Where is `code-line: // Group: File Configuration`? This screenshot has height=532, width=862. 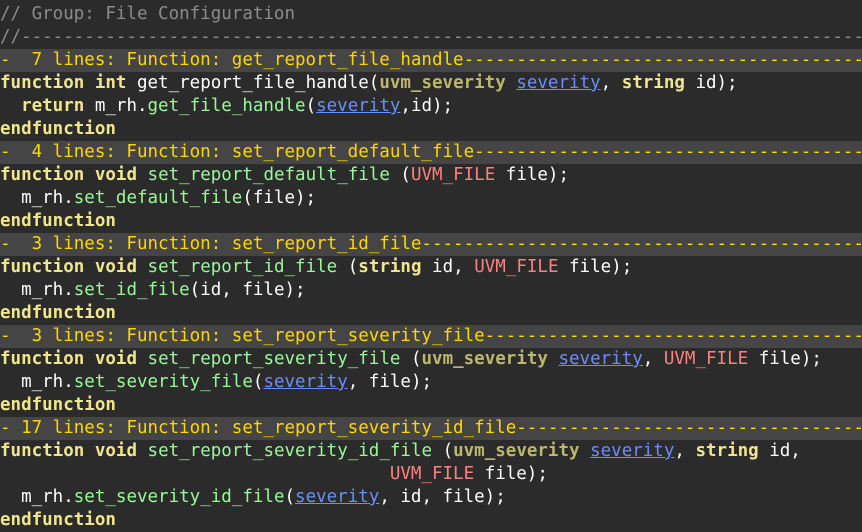 code-line: // Group: File Configuration is located at coordinates (431, 14).